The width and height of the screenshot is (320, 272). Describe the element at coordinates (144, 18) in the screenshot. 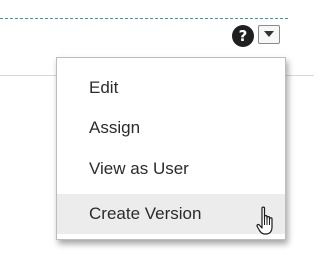

I see `dashed-divider` at that location.